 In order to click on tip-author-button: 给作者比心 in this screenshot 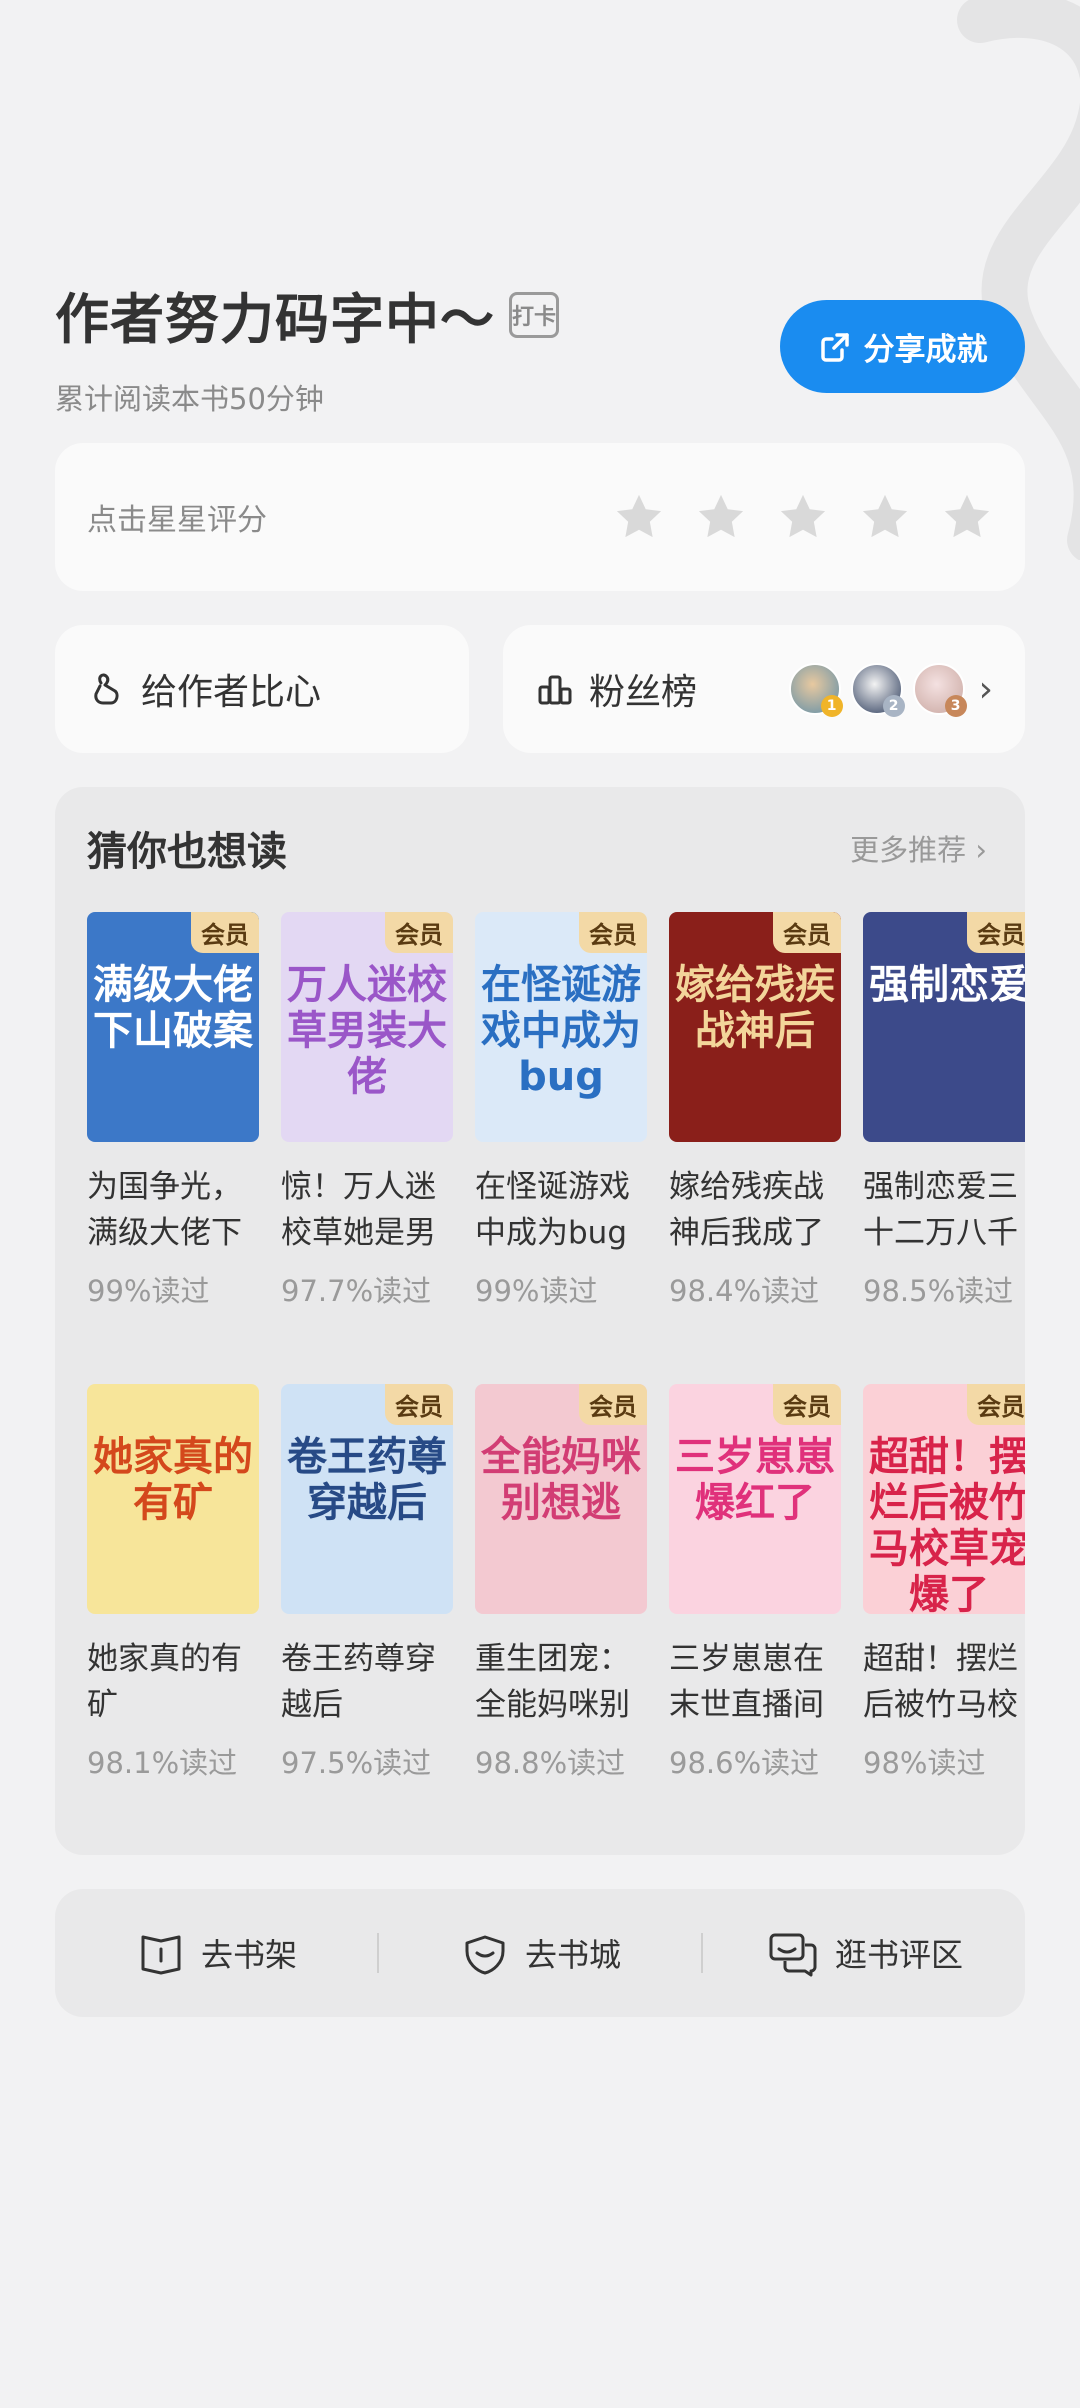, I will do `click(262, 689)`.